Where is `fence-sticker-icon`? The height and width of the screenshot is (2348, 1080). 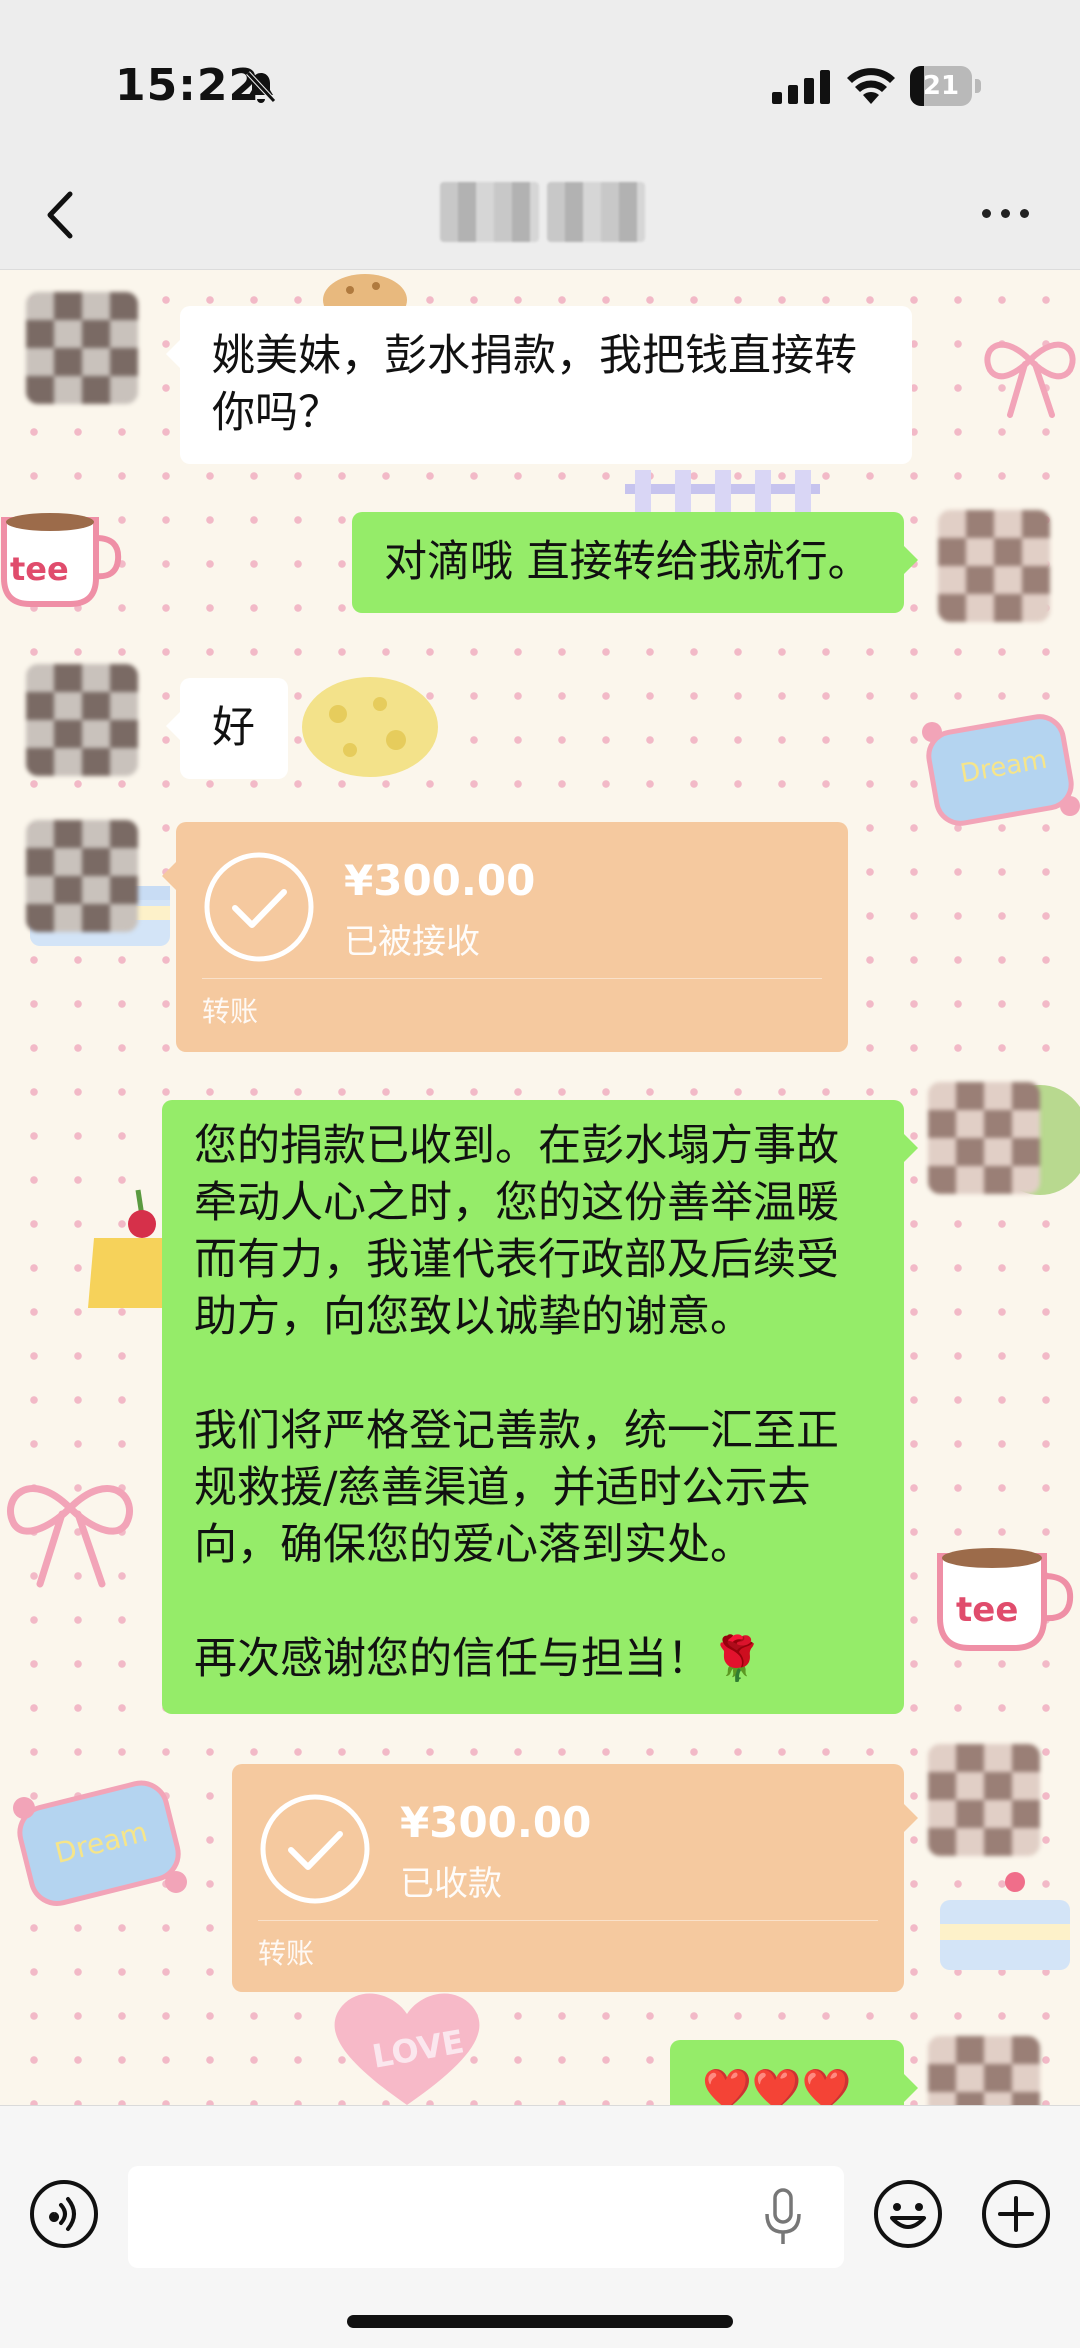 fence-sticker-icon is located at coordinates (722, 492).